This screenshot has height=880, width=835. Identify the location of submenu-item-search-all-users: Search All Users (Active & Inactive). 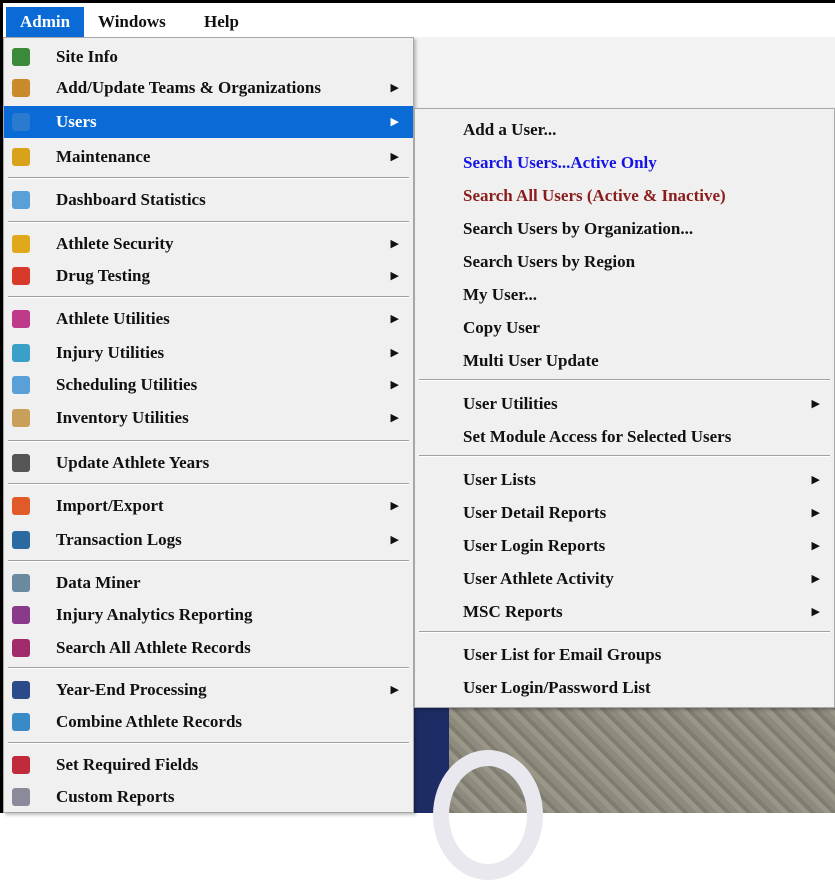
(624, 196).